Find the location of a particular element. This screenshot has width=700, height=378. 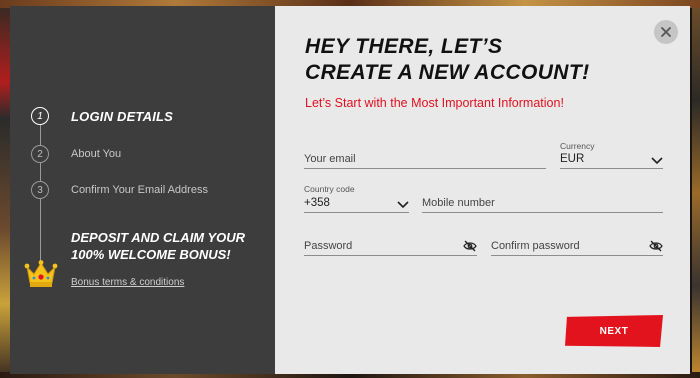

step-label: LOGIN DETAILS is located at coordinates (122, 116).